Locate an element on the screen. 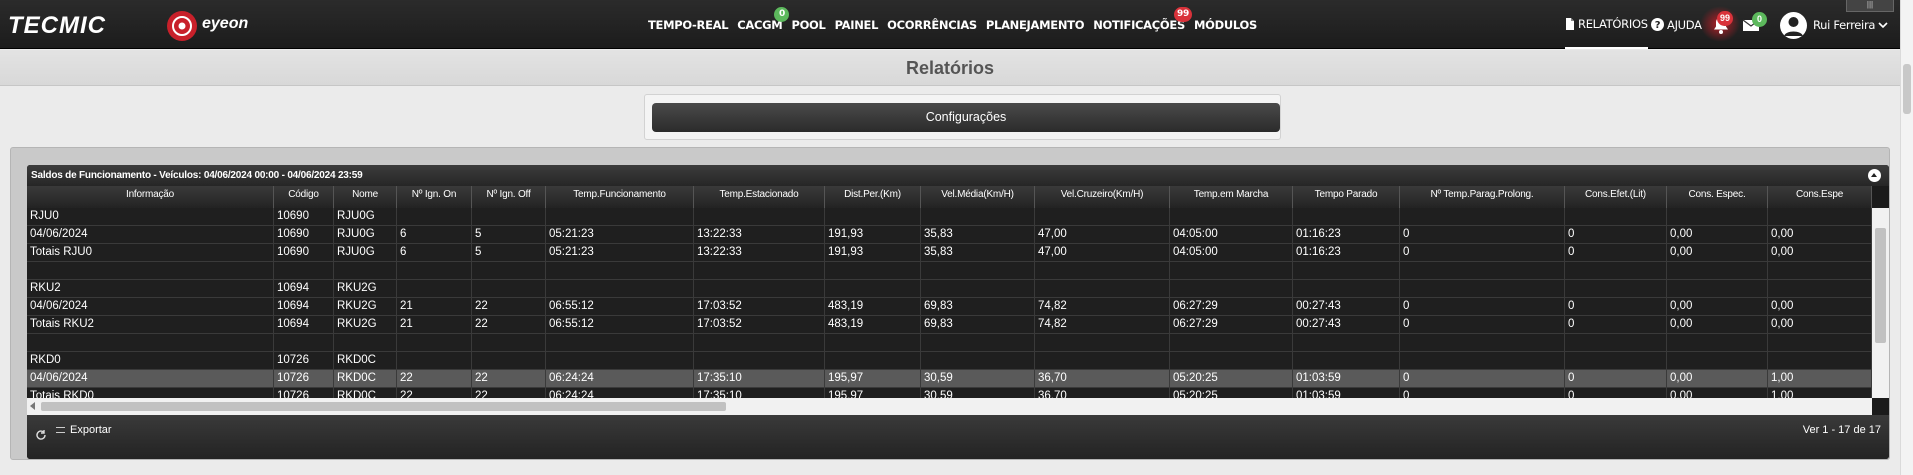 The width and height of the screenshot is (1913, 475). horizontal-scroll-thumb is located at coordinates (383, 406).